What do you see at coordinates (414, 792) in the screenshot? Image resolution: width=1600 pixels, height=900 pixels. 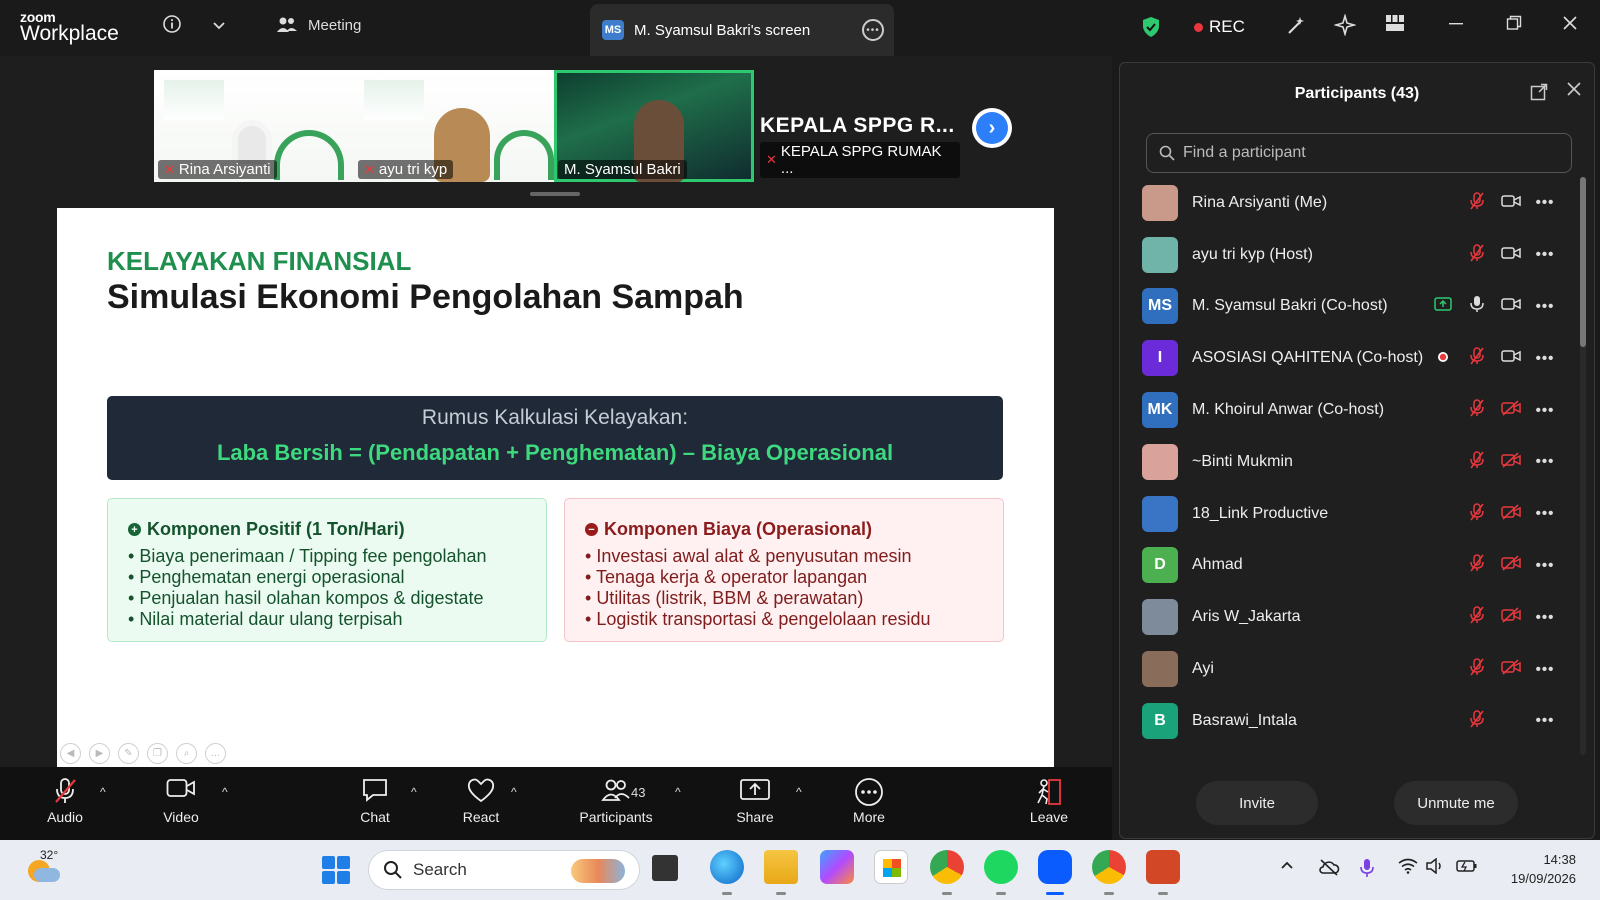 I see `chat-options-caret-icon: ^` at bounding box center [414, 792].